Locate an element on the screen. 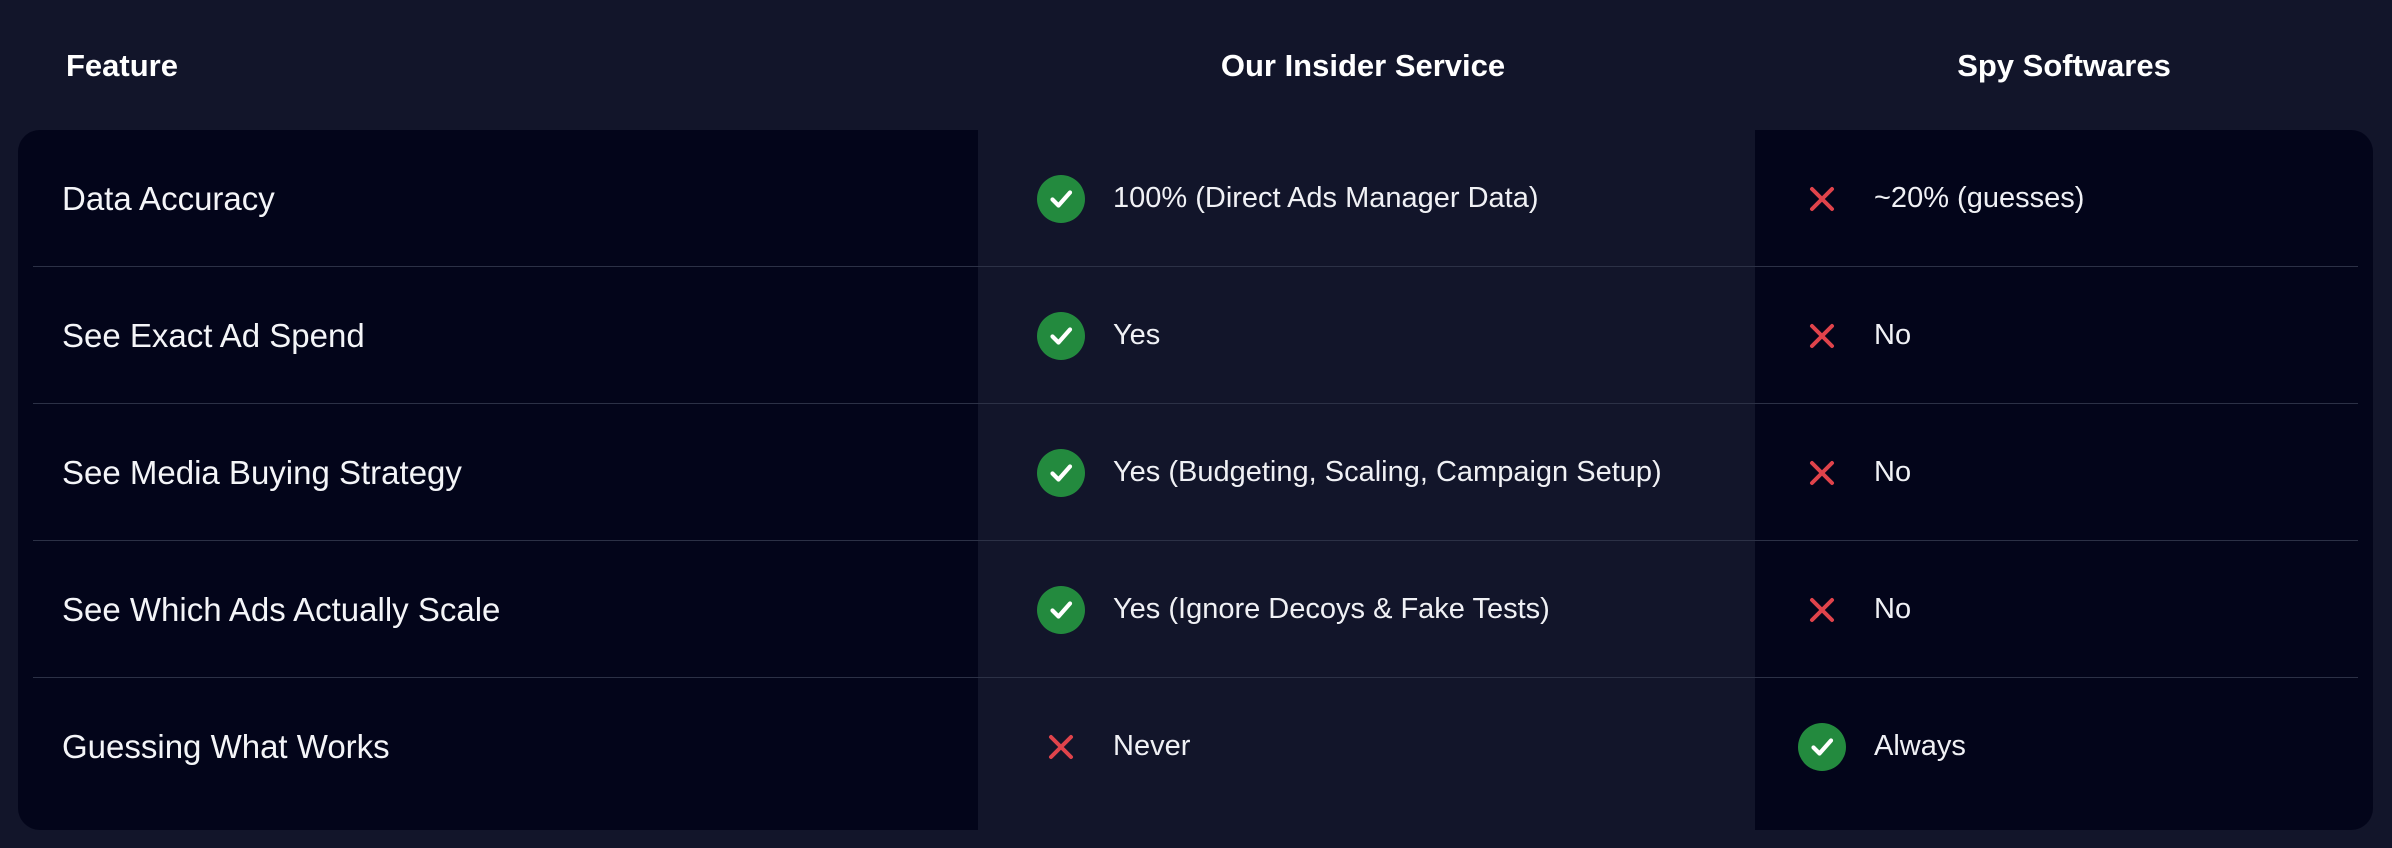 The width and height of the screenshot is (2392, 848). insider-cell: Never is located at coordinates (1113, 746).